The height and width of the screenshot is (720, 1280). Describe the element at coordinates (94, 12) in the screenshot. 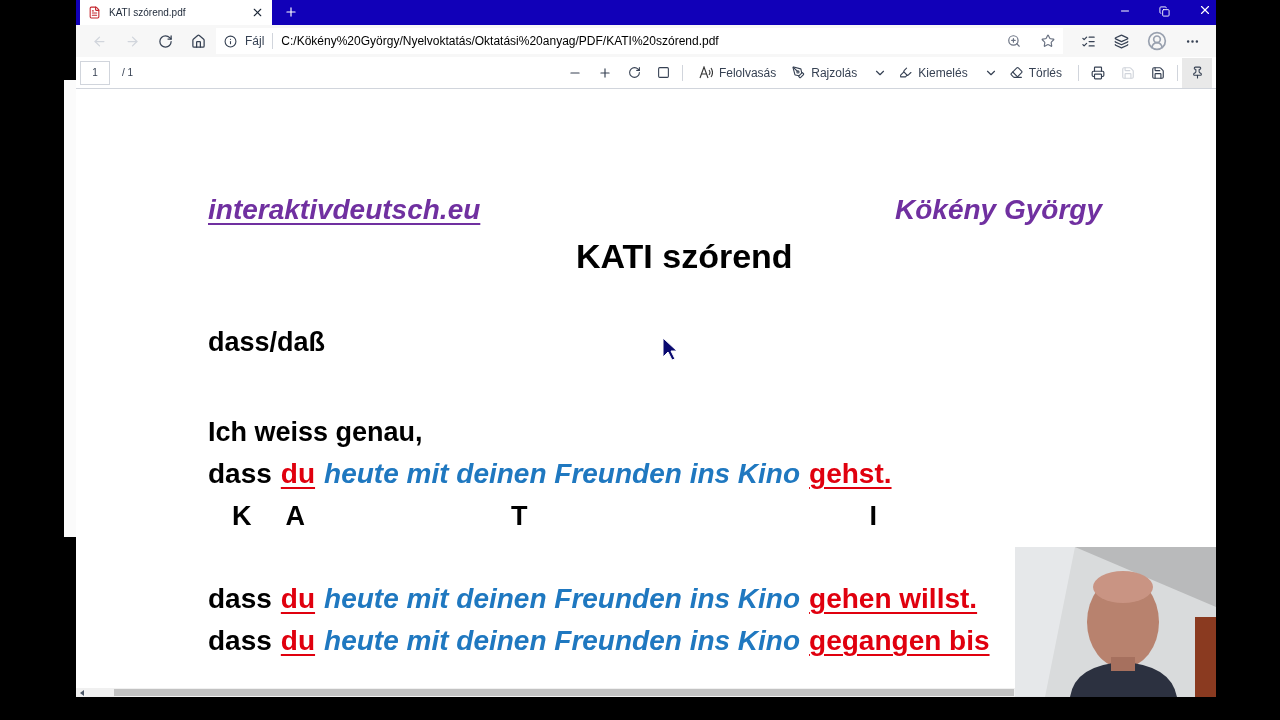

I see `pdf-icon` at that location.